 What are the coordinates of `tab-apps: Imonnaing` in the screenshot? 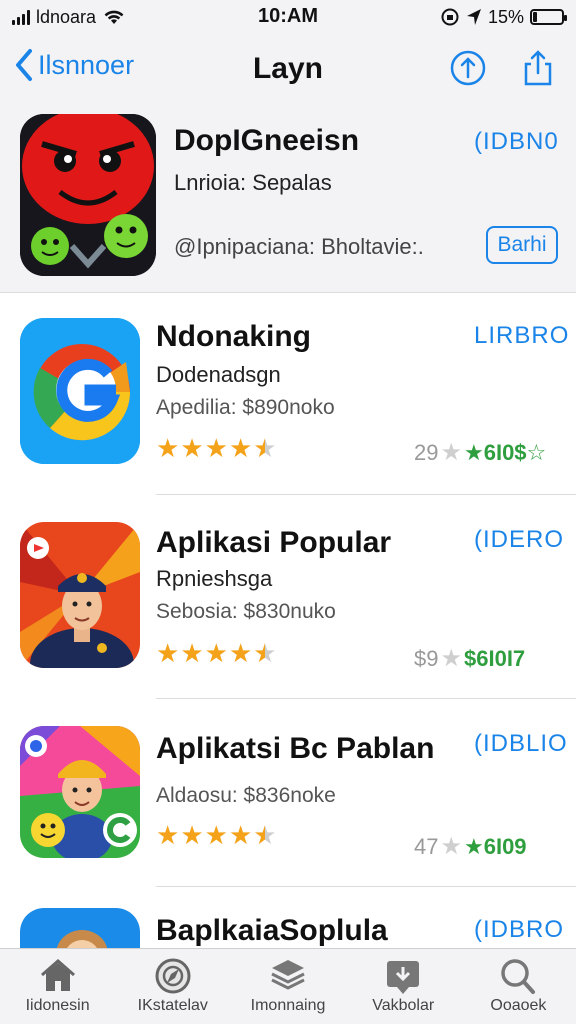 It's located at (287, 986).